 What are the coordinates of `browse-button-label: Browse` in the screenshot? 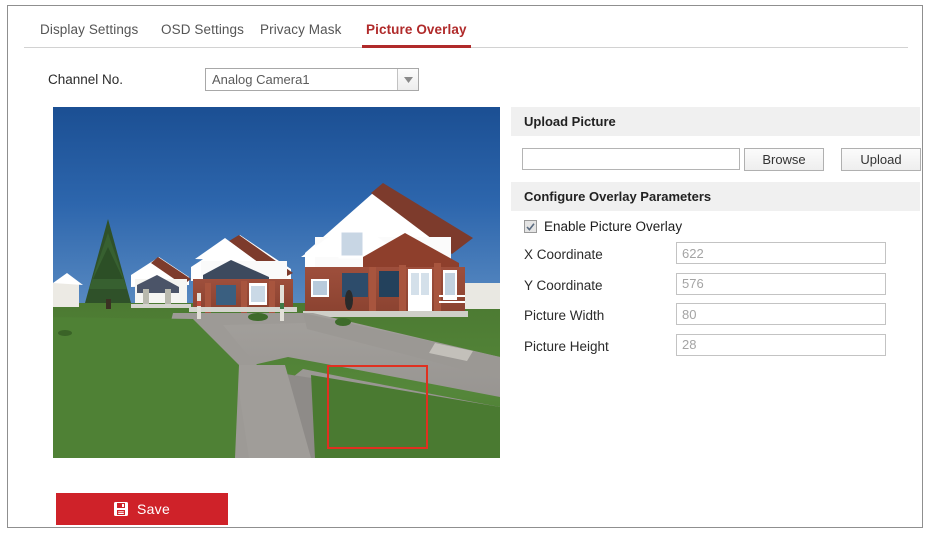 It's located at (784, 159).